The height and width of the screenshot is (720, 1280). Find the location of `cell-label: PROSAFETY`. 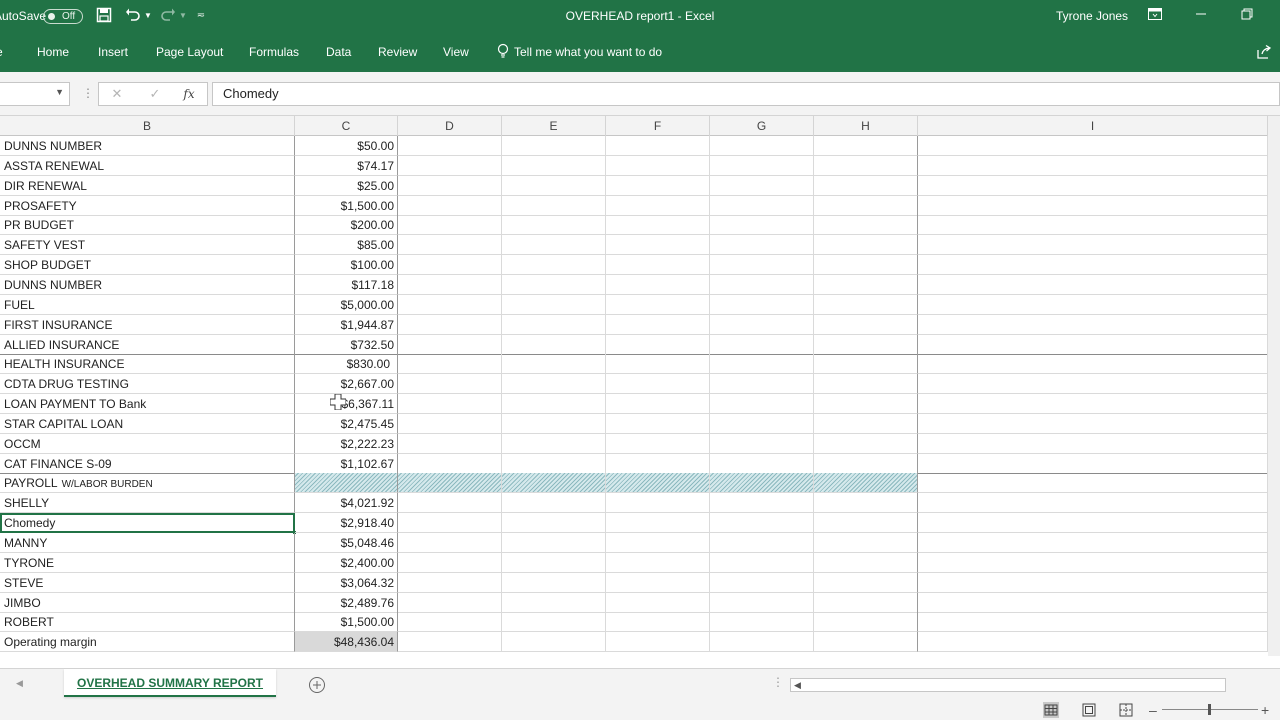

cell-label: PROSAFETY is located at coordinates (147, 205).